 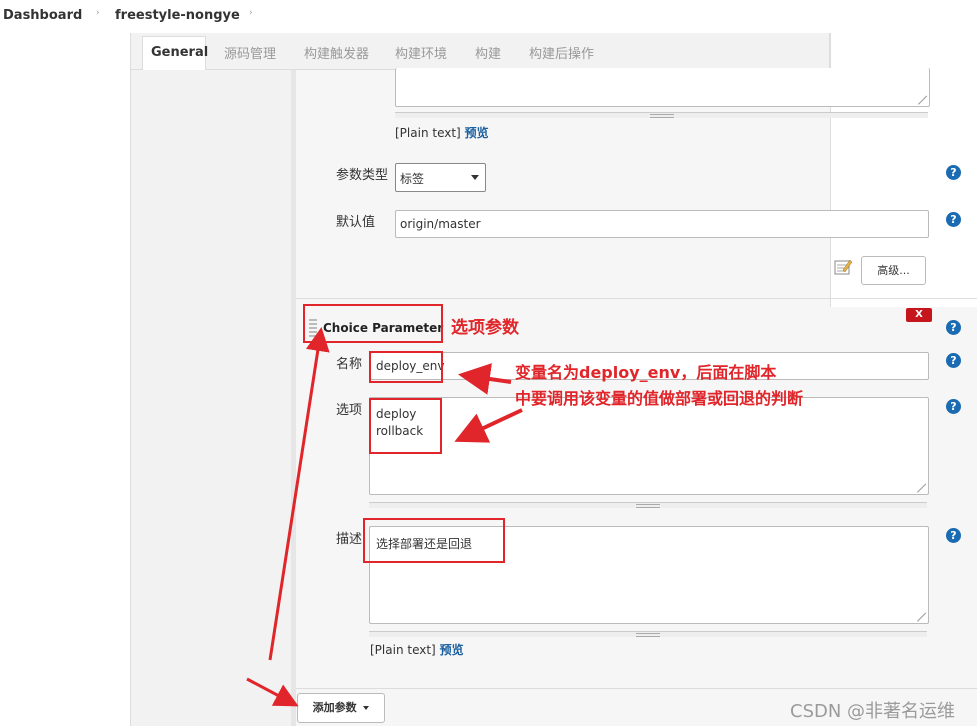 I want to click on arrow-to-add-button, so click(x=272, y=692).